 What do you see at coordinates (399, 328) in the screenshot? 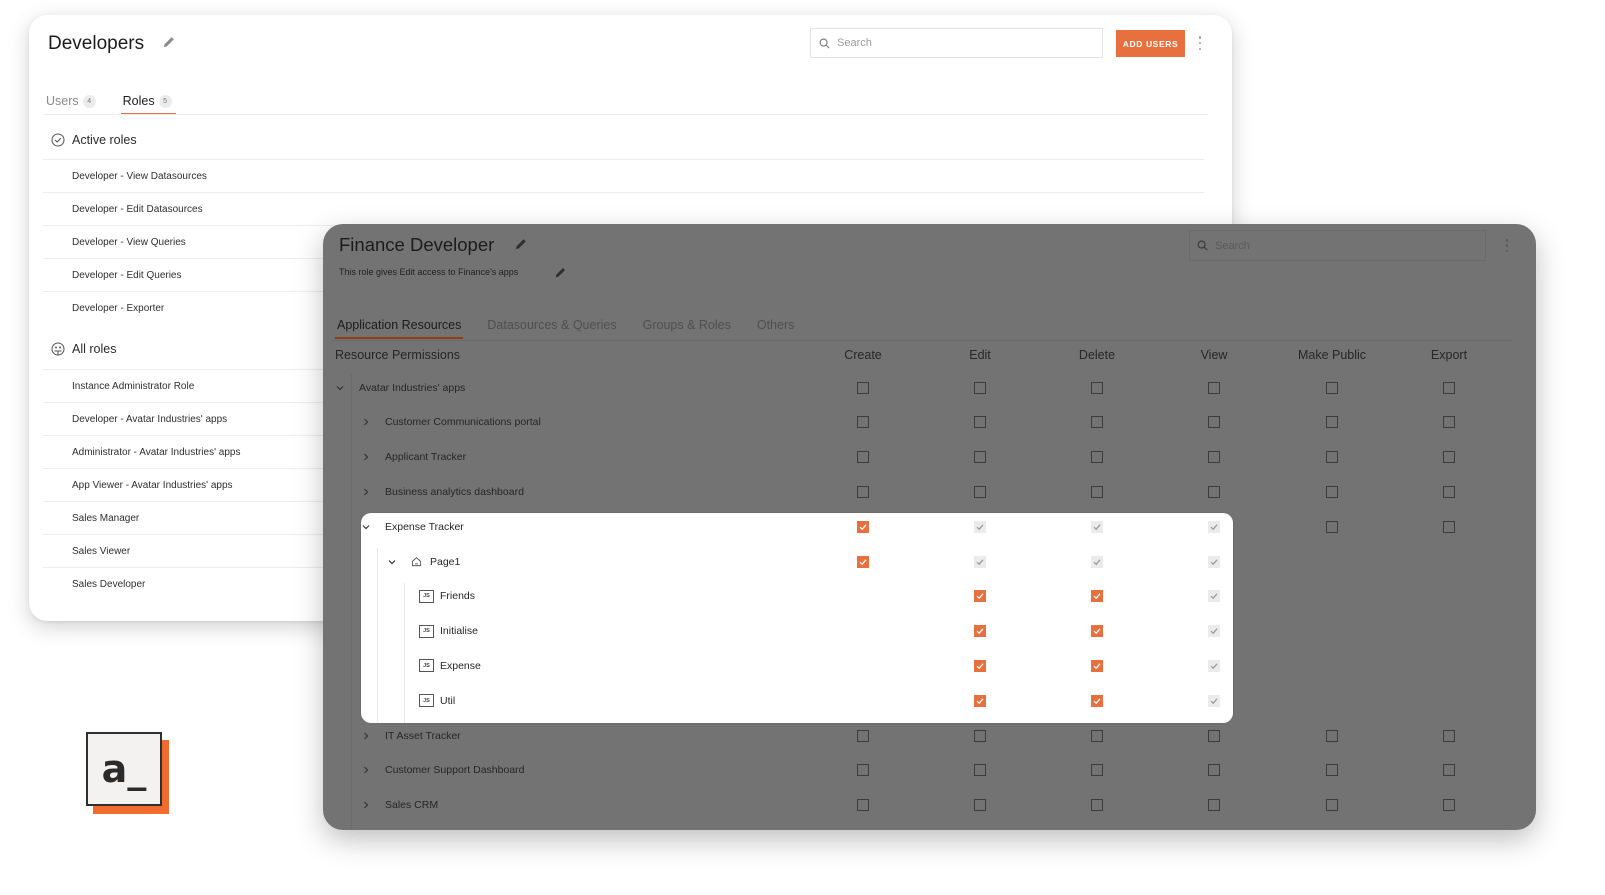
I see `tab-application-resources: Application Resources` at bounding box center [399, 328].